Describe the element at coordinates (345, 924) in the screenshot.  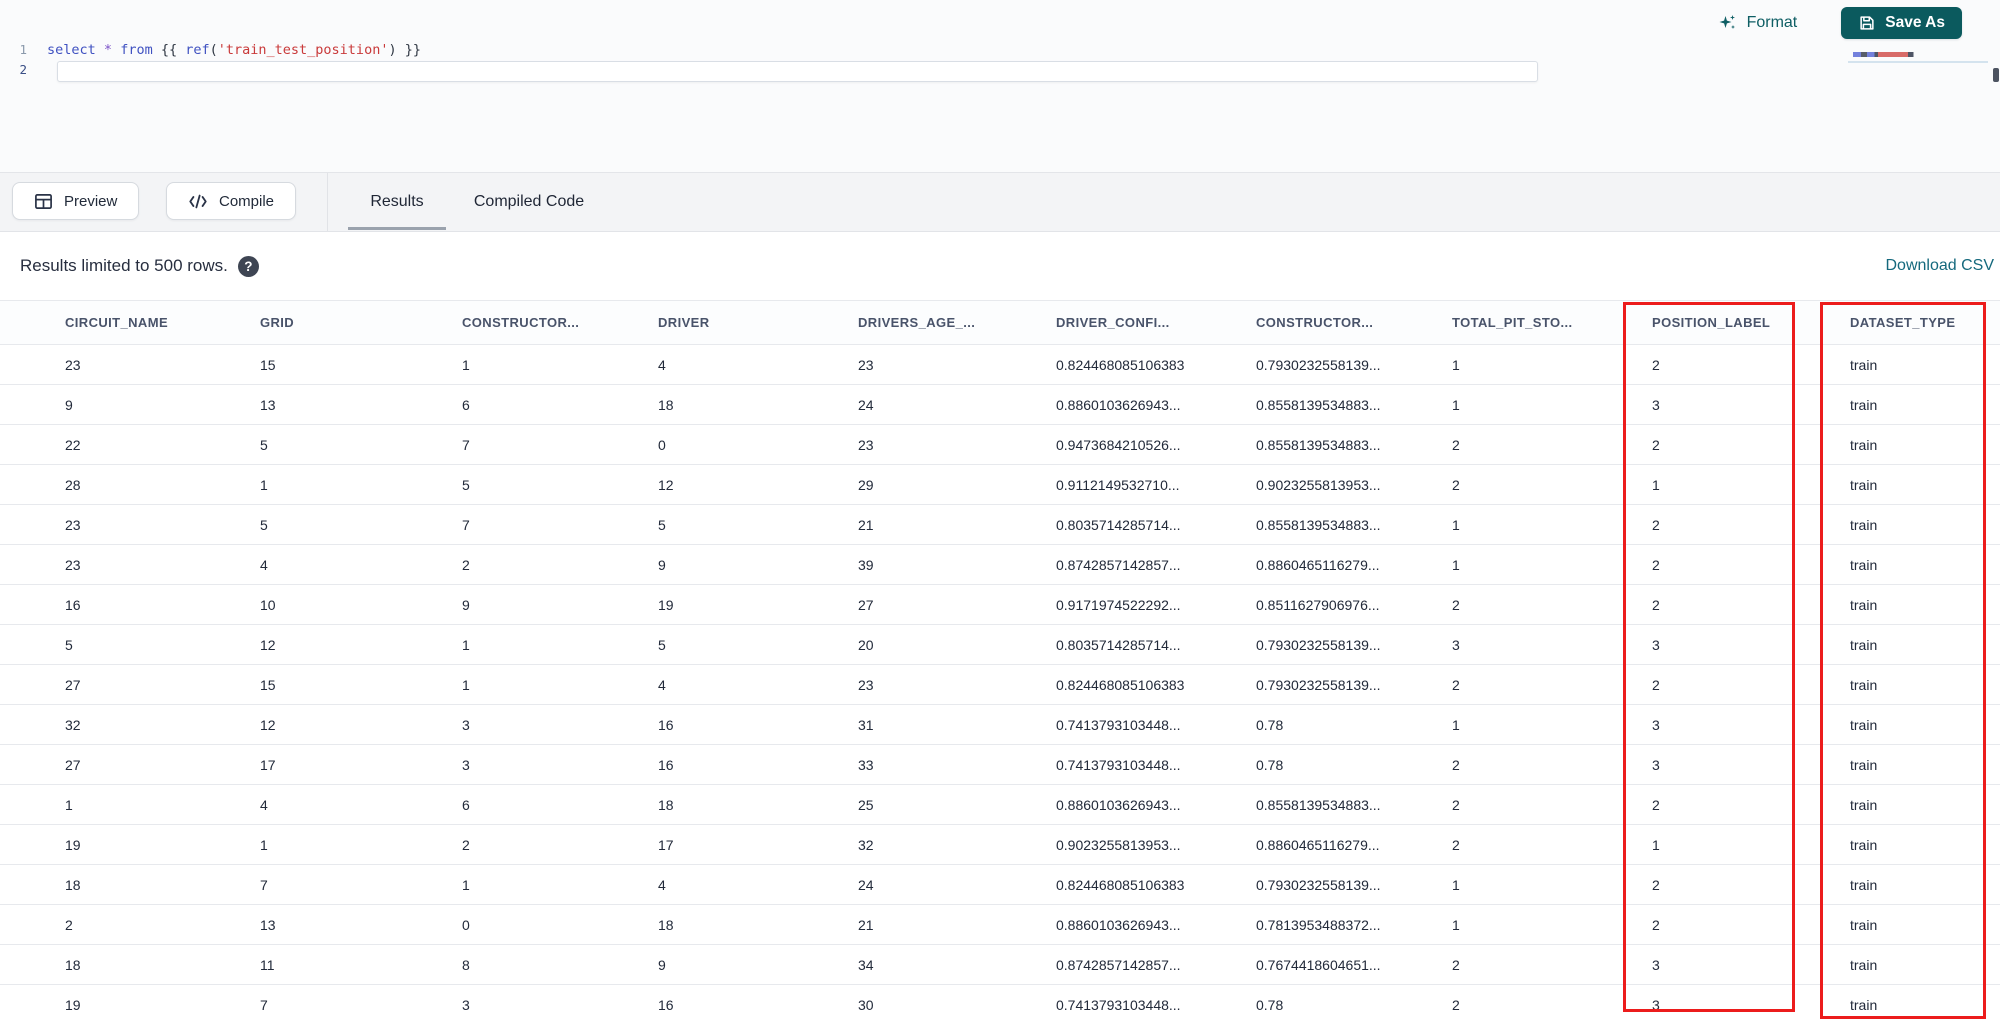
I see `table-cell: 13` at that location.